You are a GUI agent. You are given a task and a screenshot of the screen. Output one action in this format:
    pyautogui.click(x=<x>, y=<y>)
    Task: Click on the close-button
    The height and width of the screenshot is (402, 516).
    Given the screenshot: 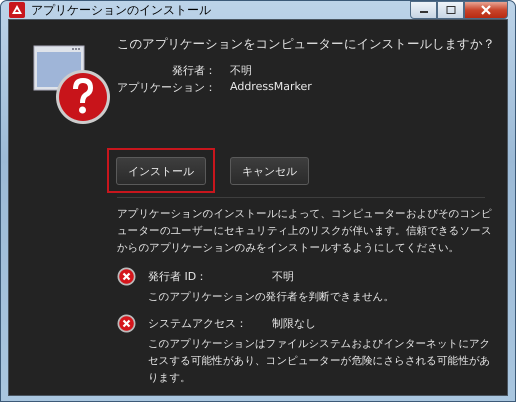 What is the action you would take?
    pyautogui.click(x=486, y=10)
    